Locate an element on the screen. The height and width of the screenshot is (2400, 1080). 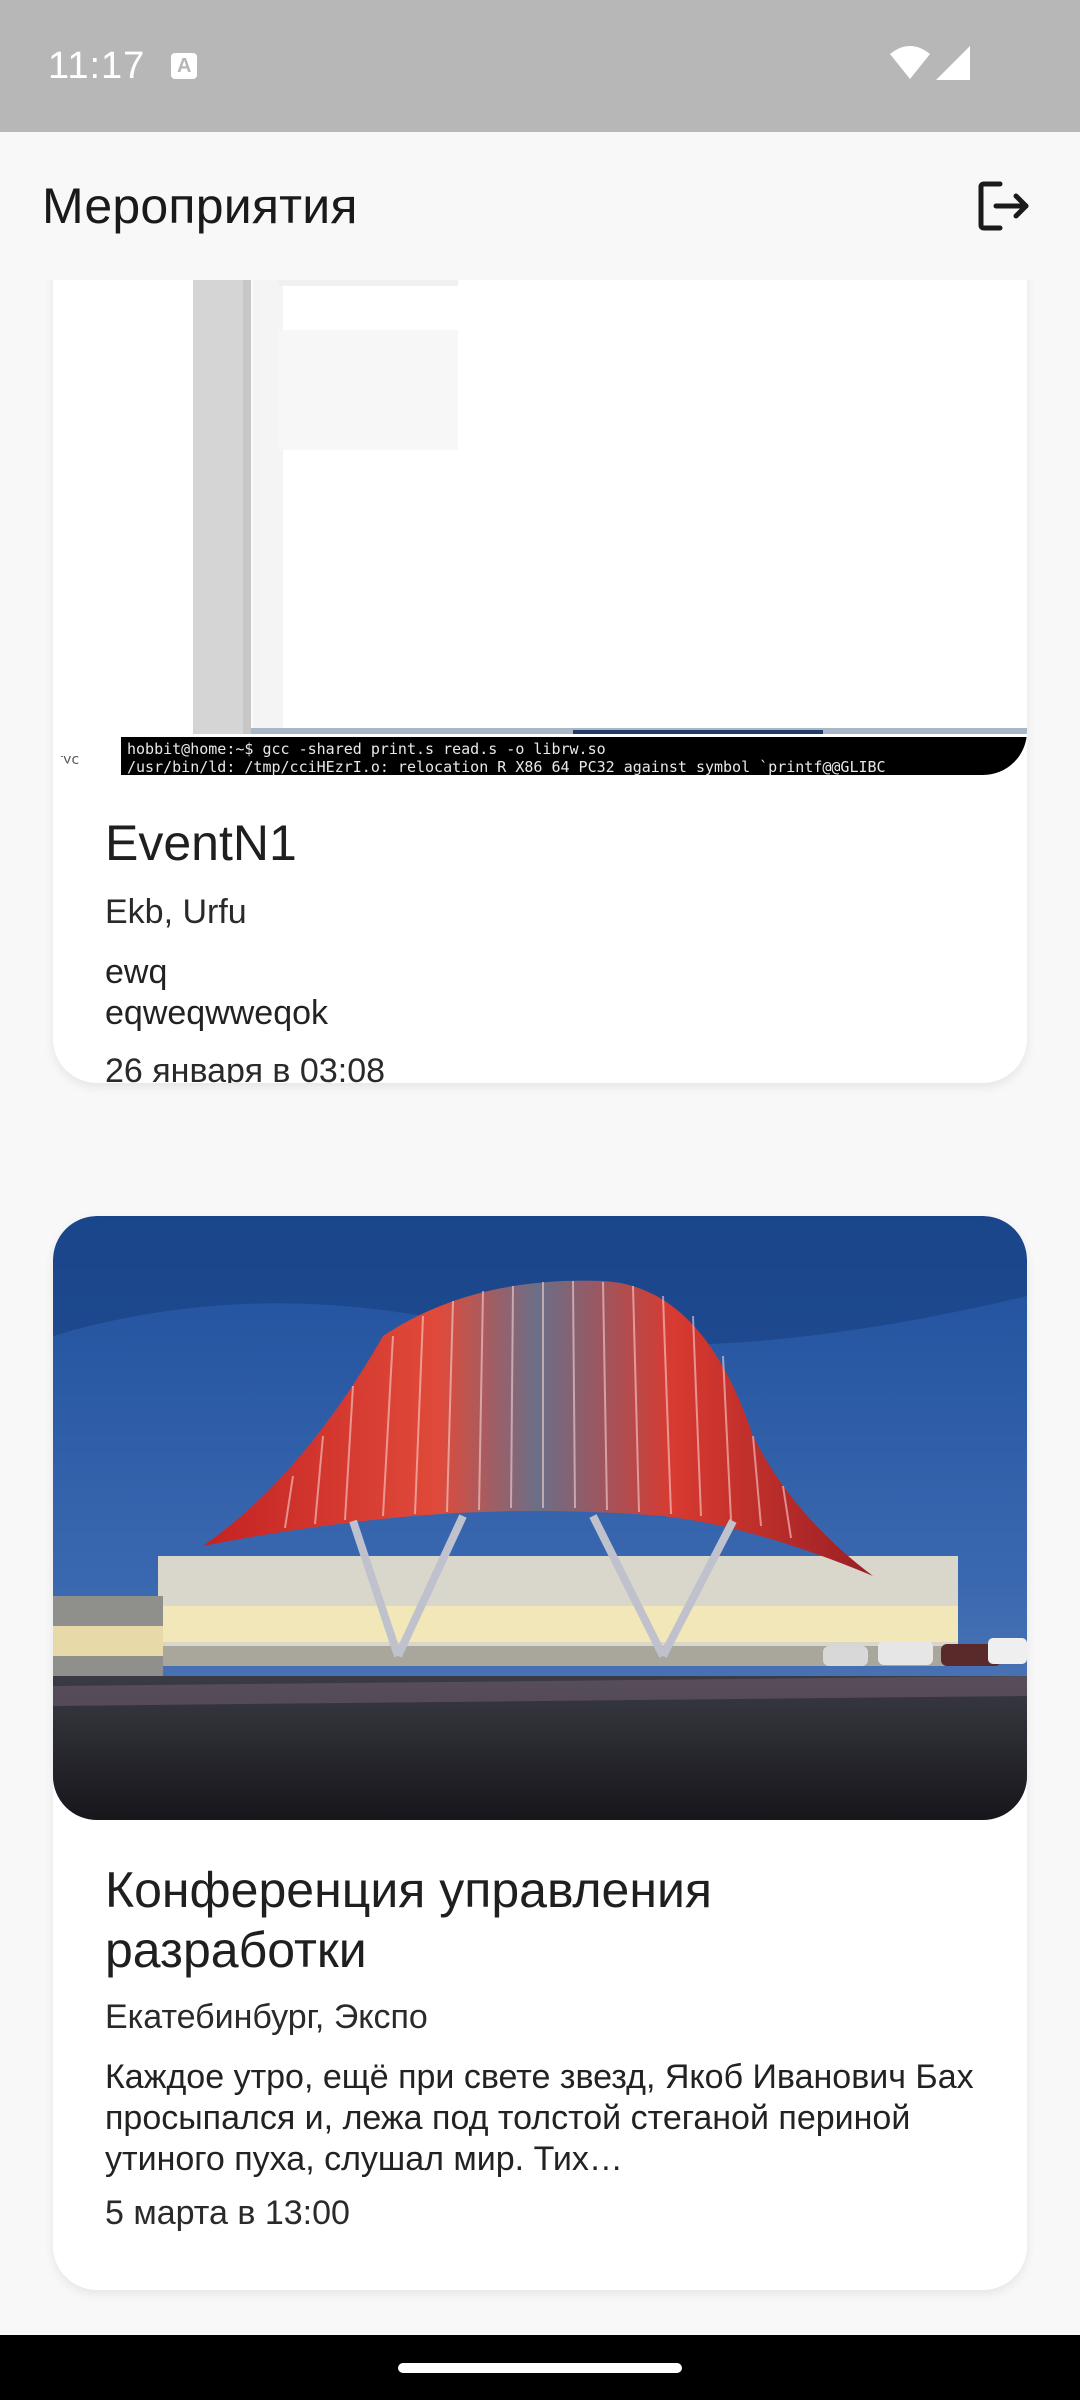
event-date: 5 марта в 13:00 is located at coordinates (227, 2213).